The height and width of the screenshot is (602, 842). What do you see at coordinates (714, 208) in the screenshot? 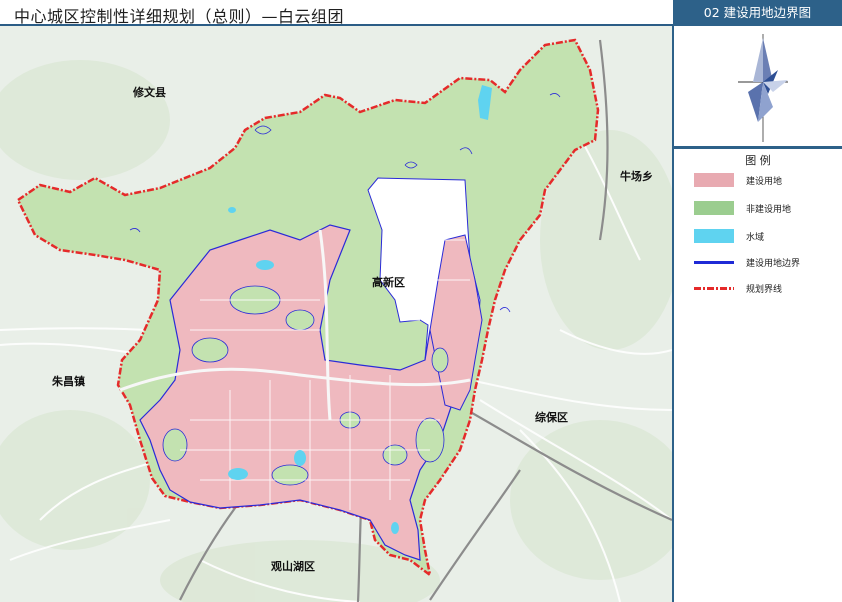
I see `swatch-non-construction` at bounding box center [714, 208].